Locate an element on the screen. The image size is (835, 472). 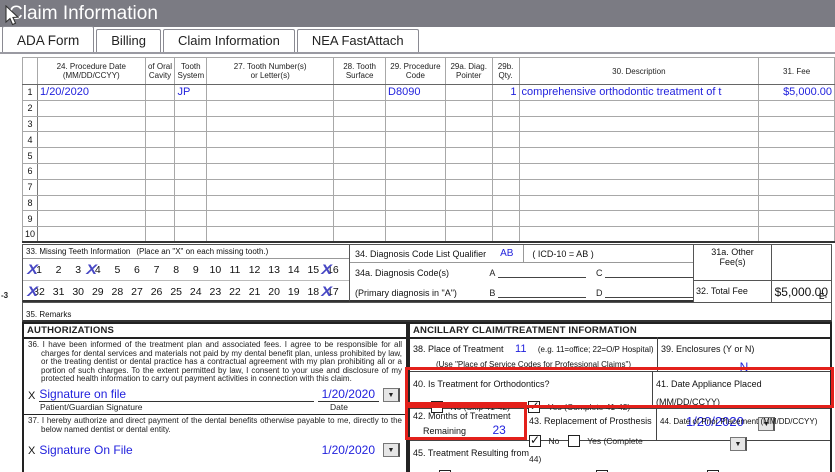
cell-qty-row-1: 1 is located at coordinates (505, 92).